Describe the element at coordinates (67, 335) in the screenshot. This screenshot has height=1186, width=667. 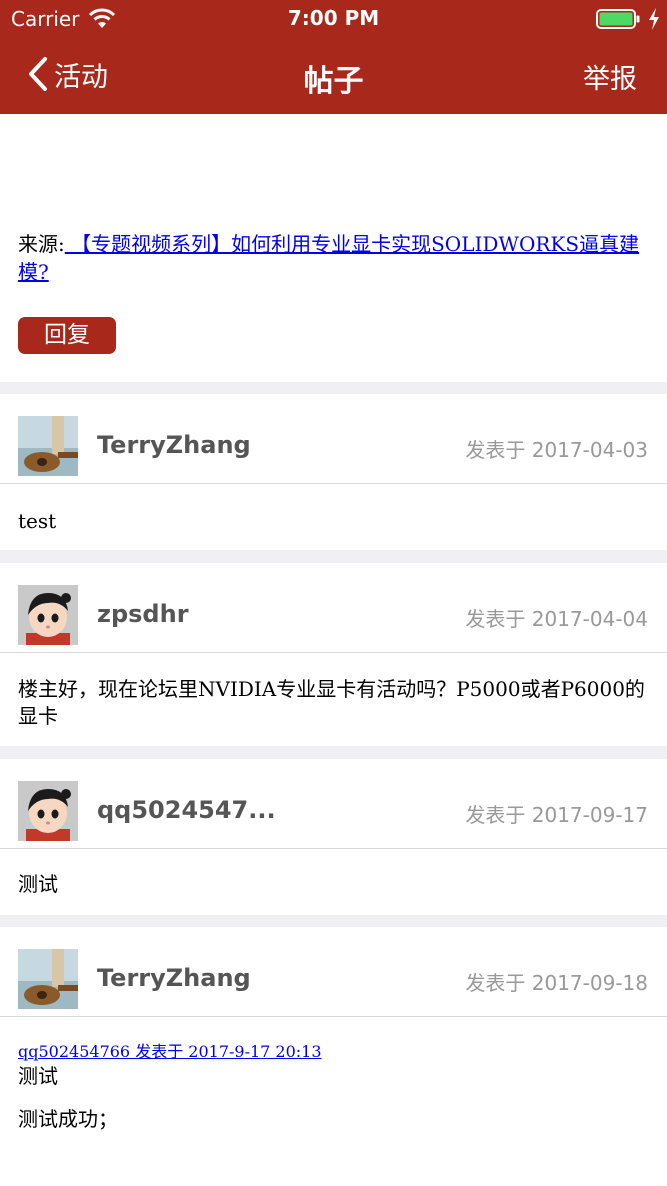
I see `reply-button: 回复` at that location.